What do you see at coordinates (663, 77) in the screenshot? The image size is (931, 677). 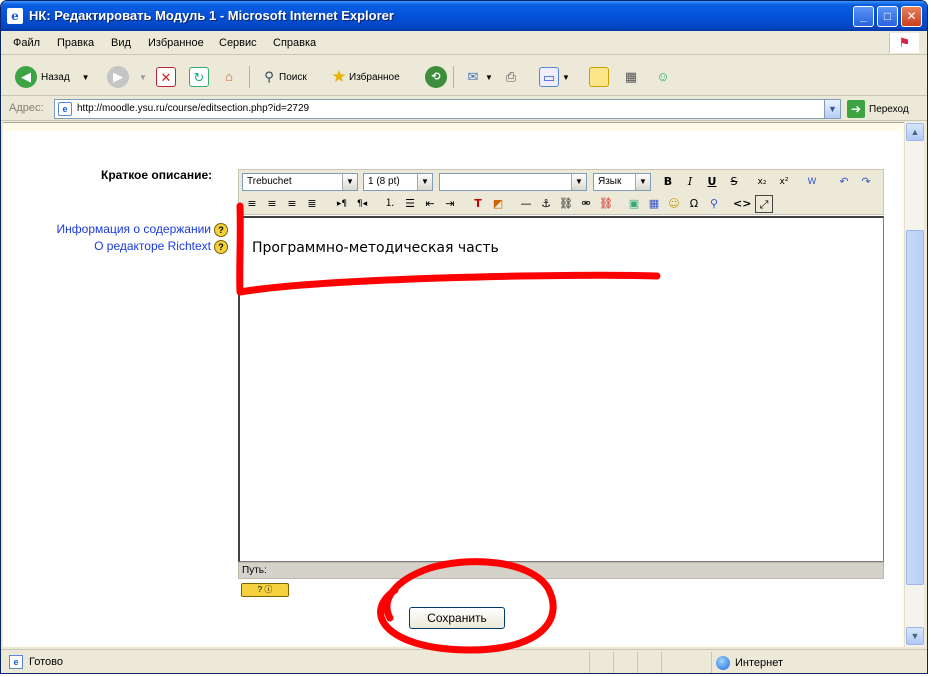 I see `messenger-button: ☺` at bounding box center [663, 77].